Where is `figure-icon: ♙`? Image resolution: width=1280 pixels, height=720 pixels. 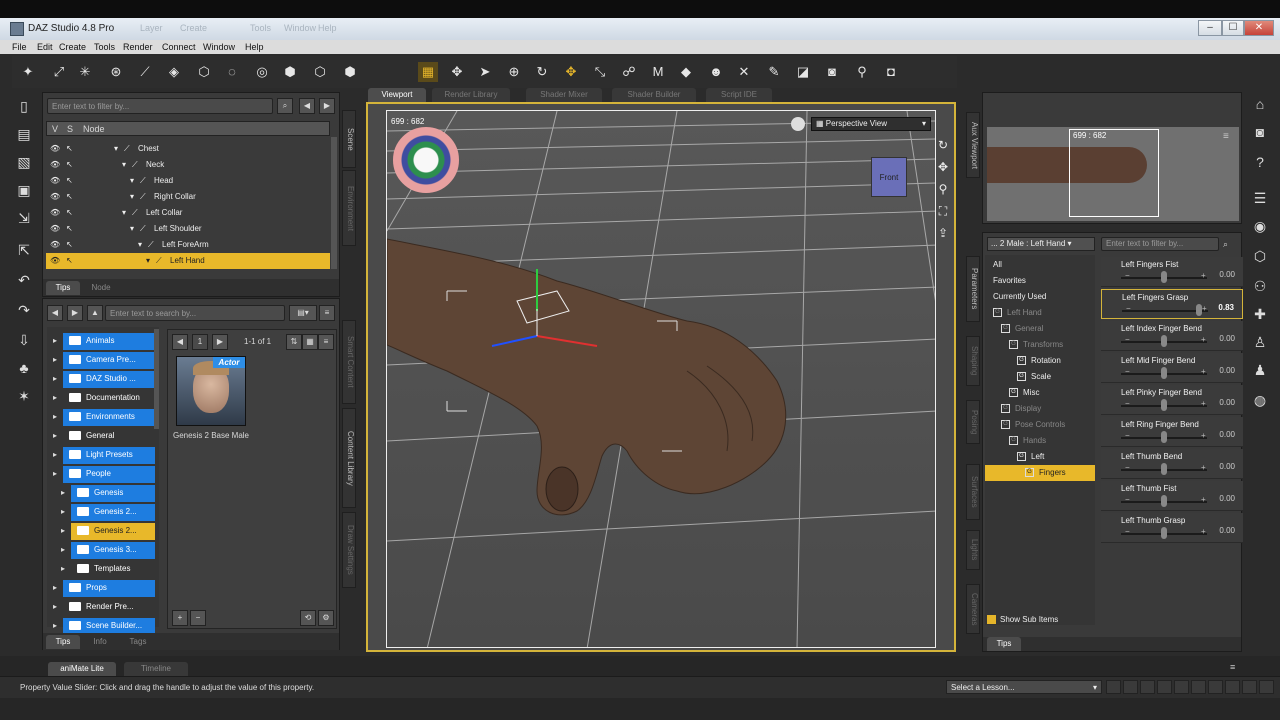 figure-icon: ♙ is located at coordinates (1260, 342).